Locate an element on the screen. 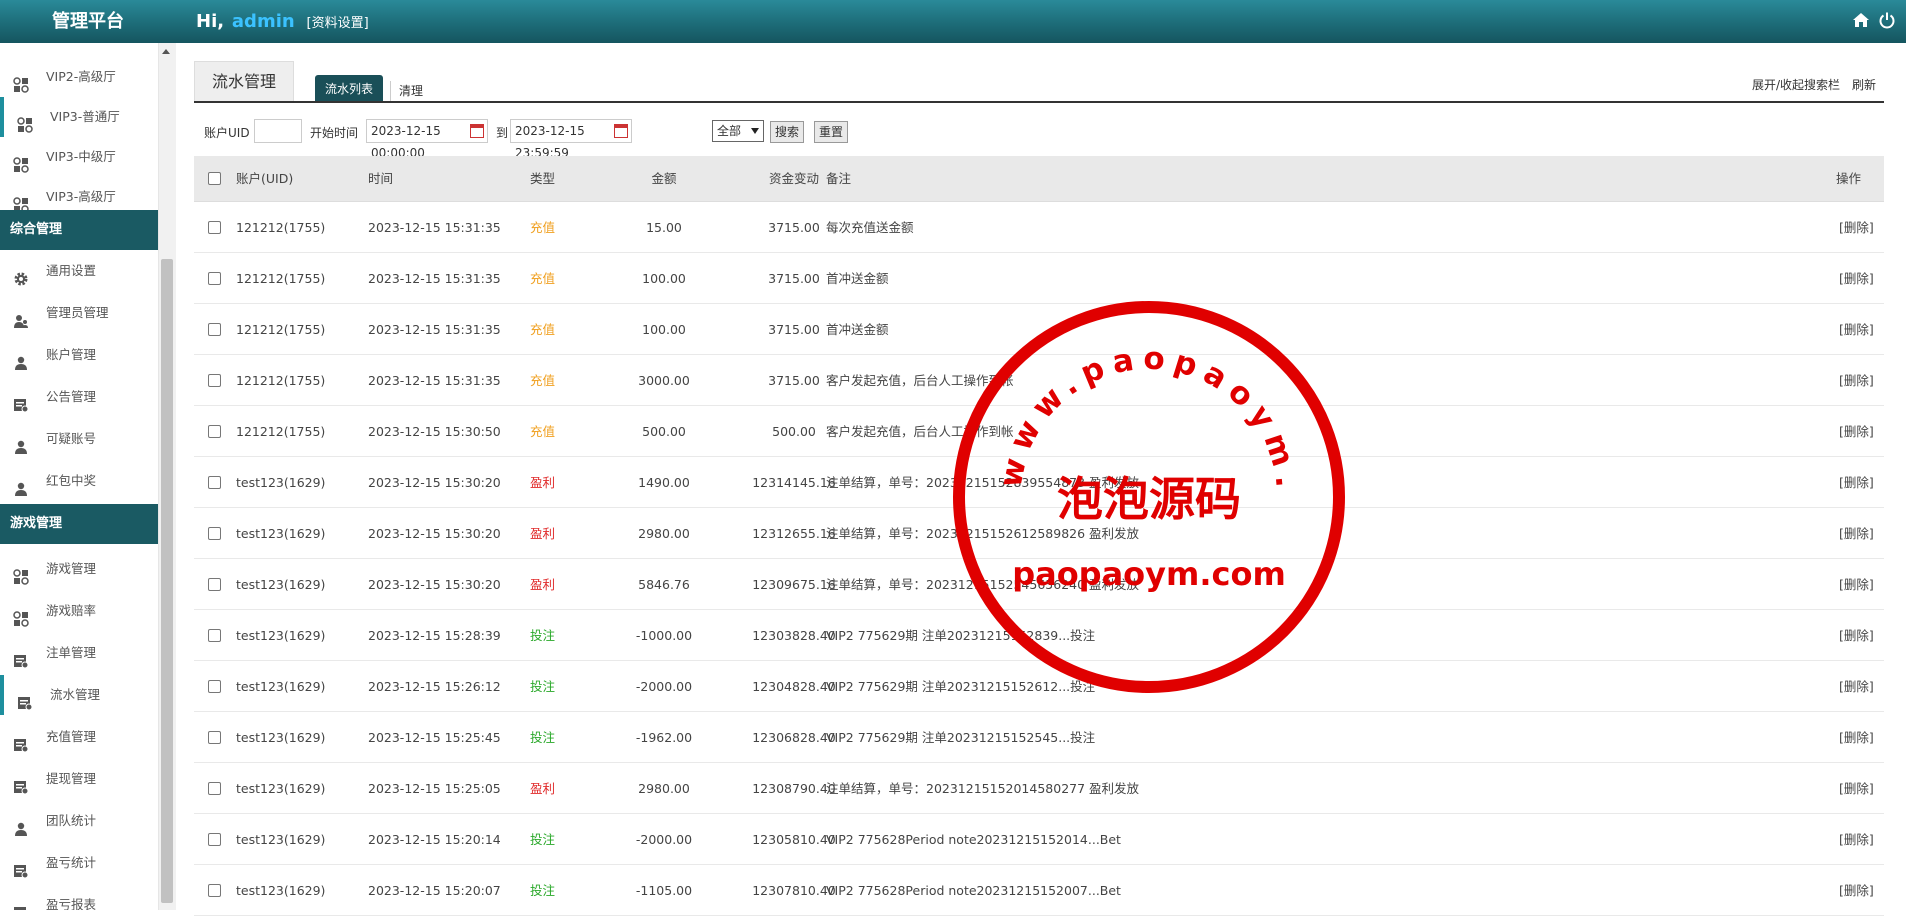 The width and height of the screenshot is (1906, 916). cell-time: 2023-12-15 15:25:05 is located at coordinates (434, 788).